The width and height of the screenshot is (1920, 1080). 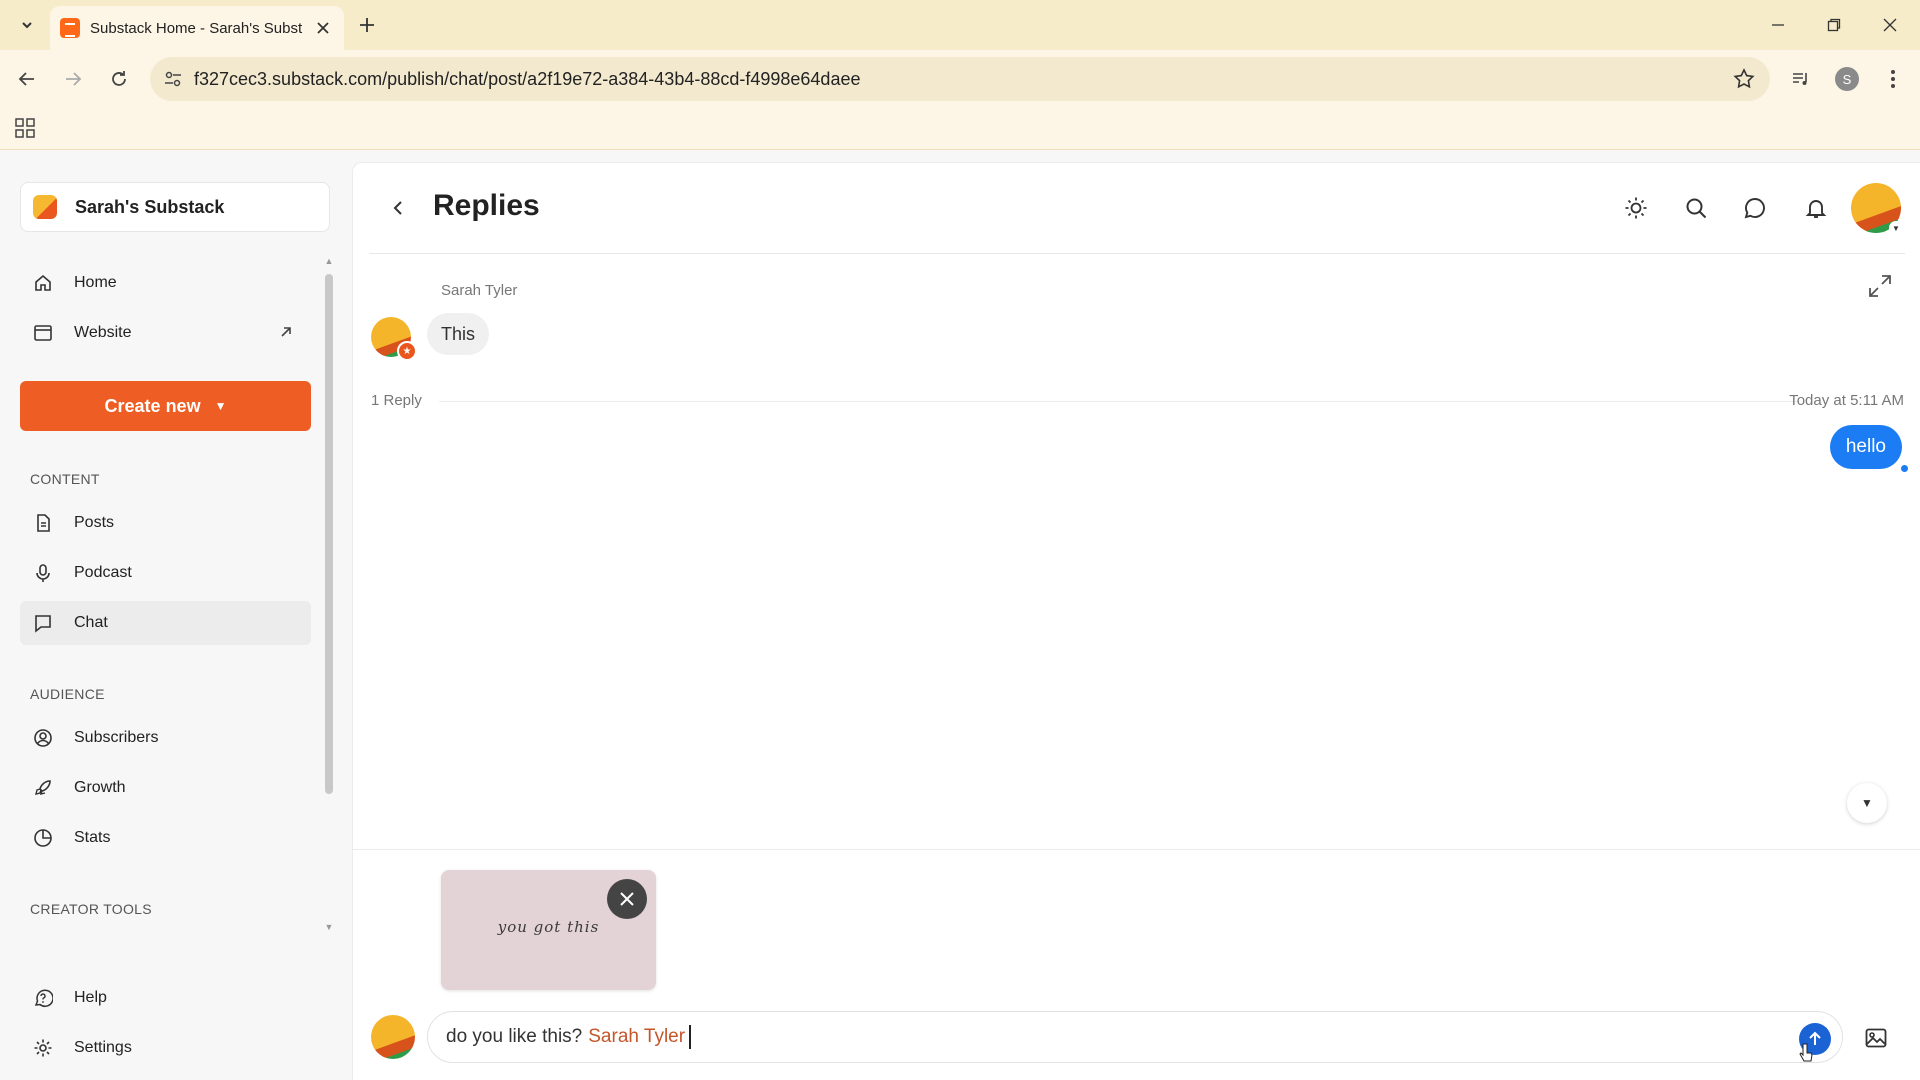 I want to click on minimize-button, so click(x=1778, y=25).